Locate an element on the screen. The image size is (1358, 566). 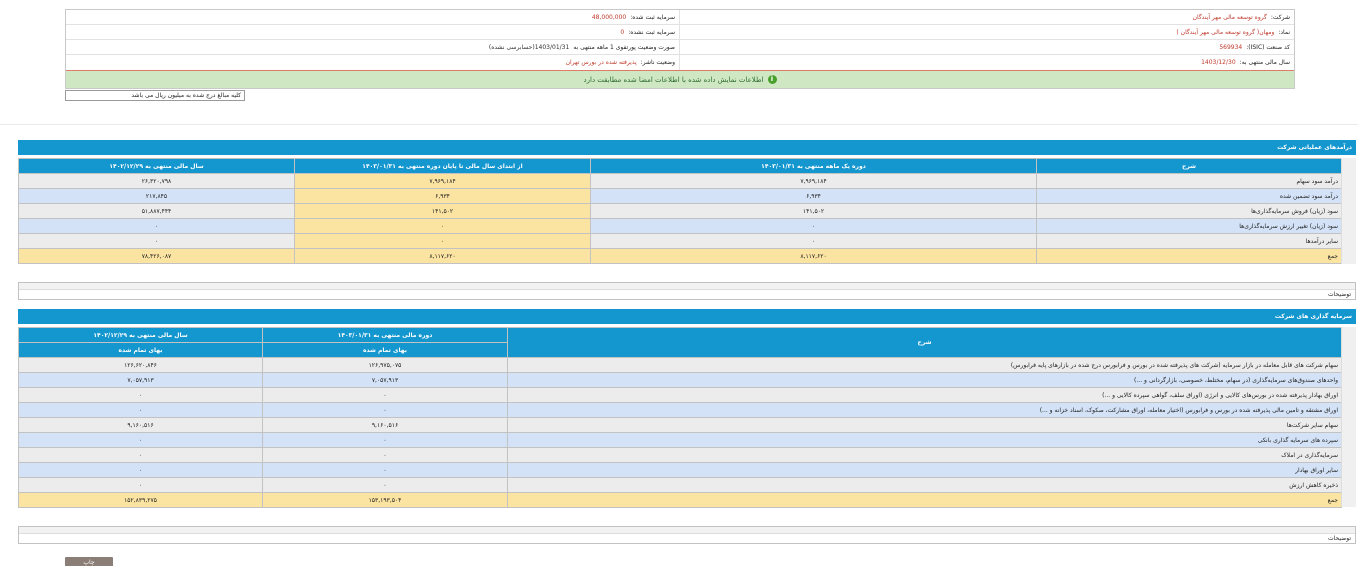
row-label: سود (زیان) تغییر ارزش سرمایه‌گذاری‌ها is located at coordinates (1189, 226).